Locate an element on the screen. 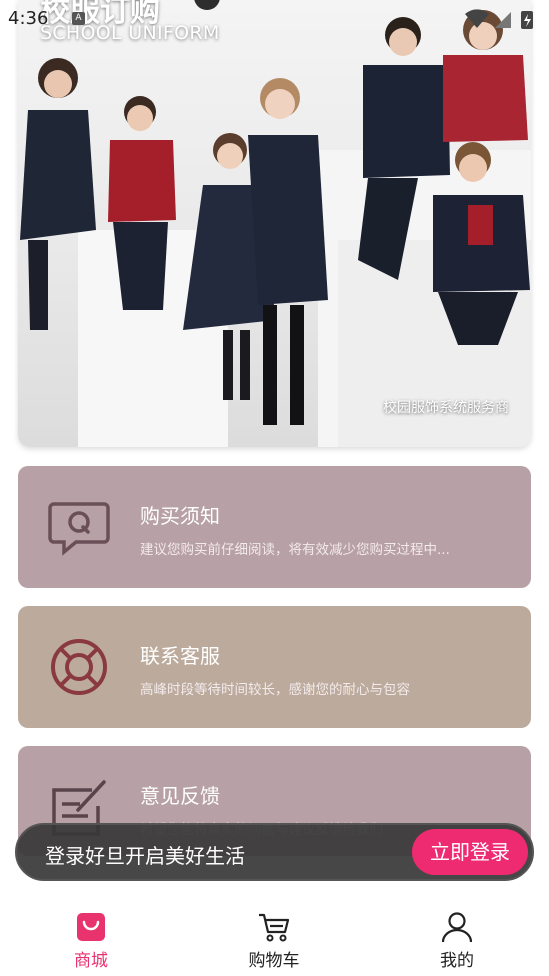  nav-label: 购物车 is located at coordinates (274, 961).